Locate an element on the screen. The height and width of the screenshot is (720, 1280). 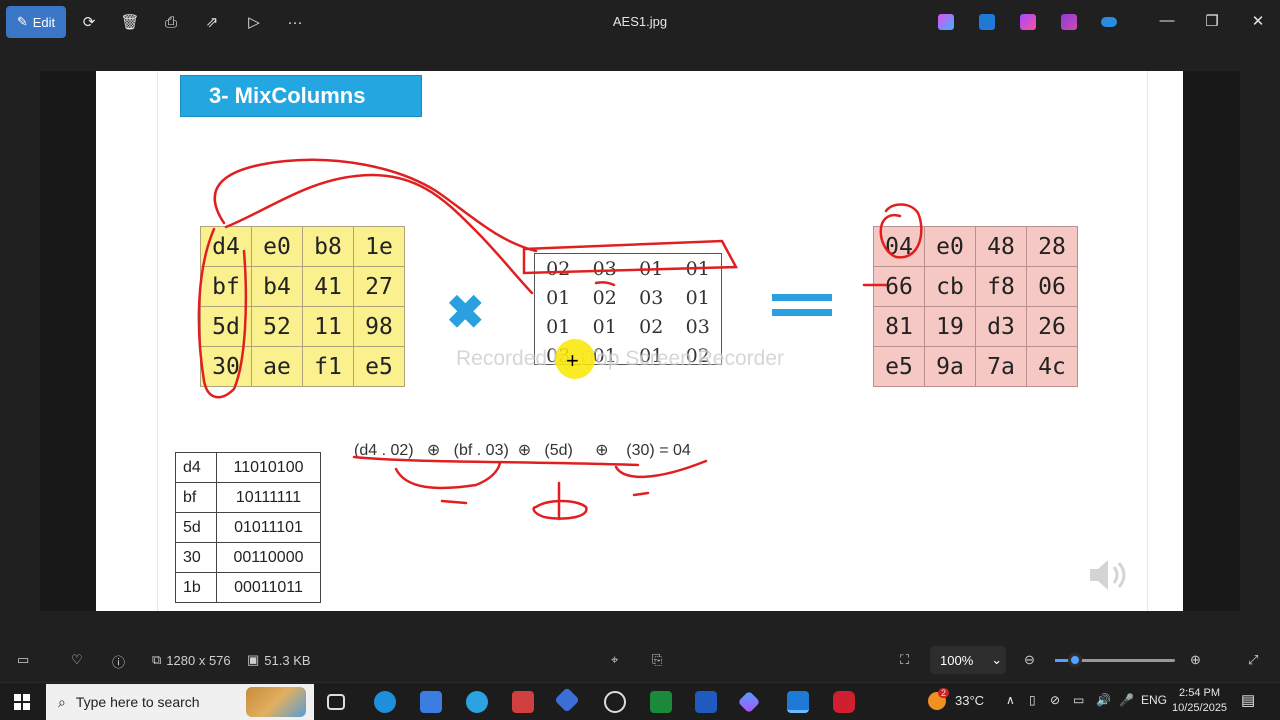
result-cell: 4c is located at coordinates (1052, 366).